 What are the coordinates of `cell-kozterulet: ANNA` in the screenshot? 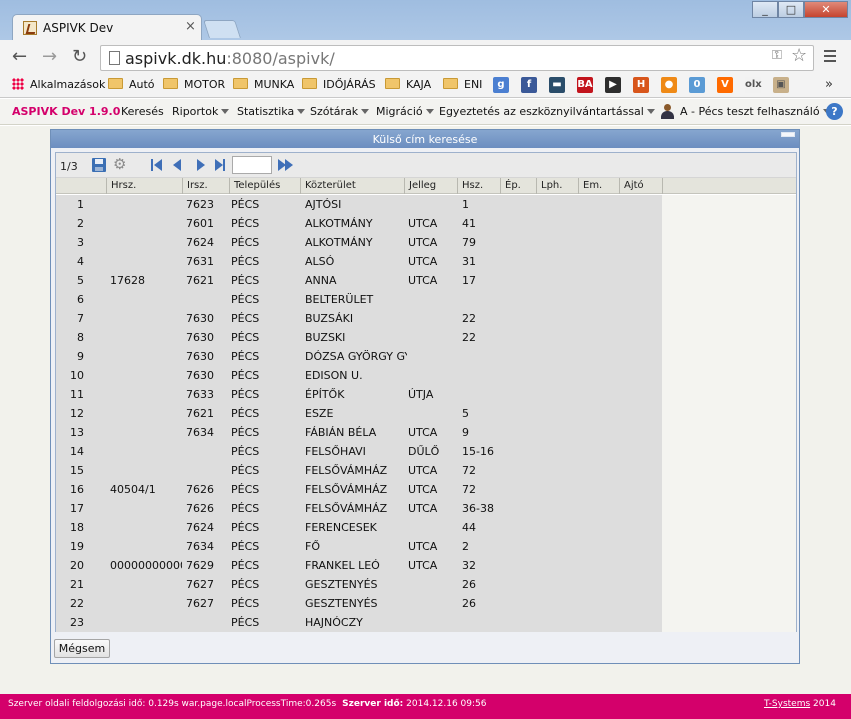 It's located at (321, 280).